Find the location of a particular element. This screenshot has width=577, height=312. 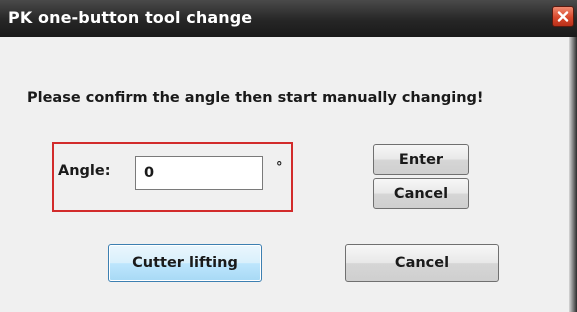

window-title: PK one-button tool change is located at coordinates (130, 17).